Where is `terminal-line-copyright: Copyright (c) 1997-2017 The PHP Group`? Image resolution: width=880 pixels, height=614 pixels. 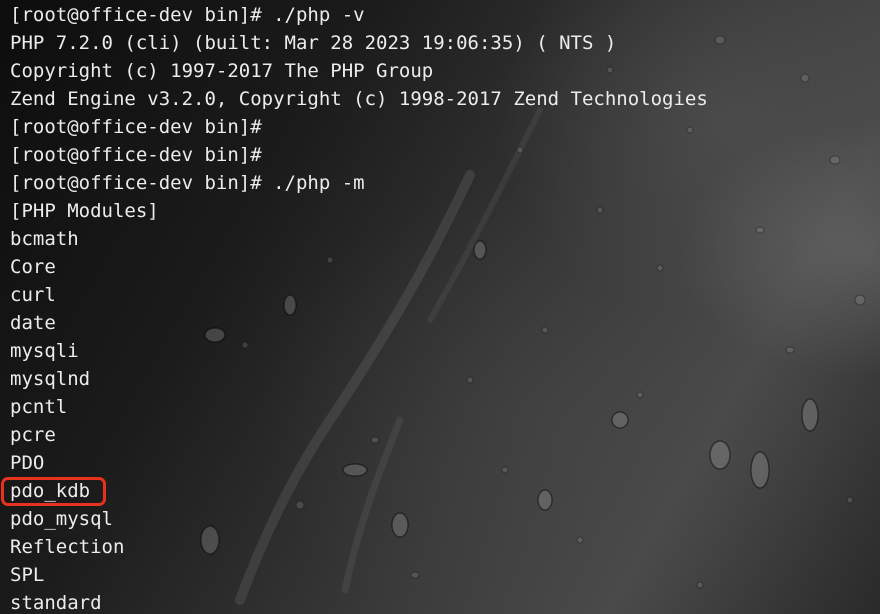 terminal-line-copyright: Copyright (c) 1997-2017 The PHP Group is located at coordinates (222, 71).